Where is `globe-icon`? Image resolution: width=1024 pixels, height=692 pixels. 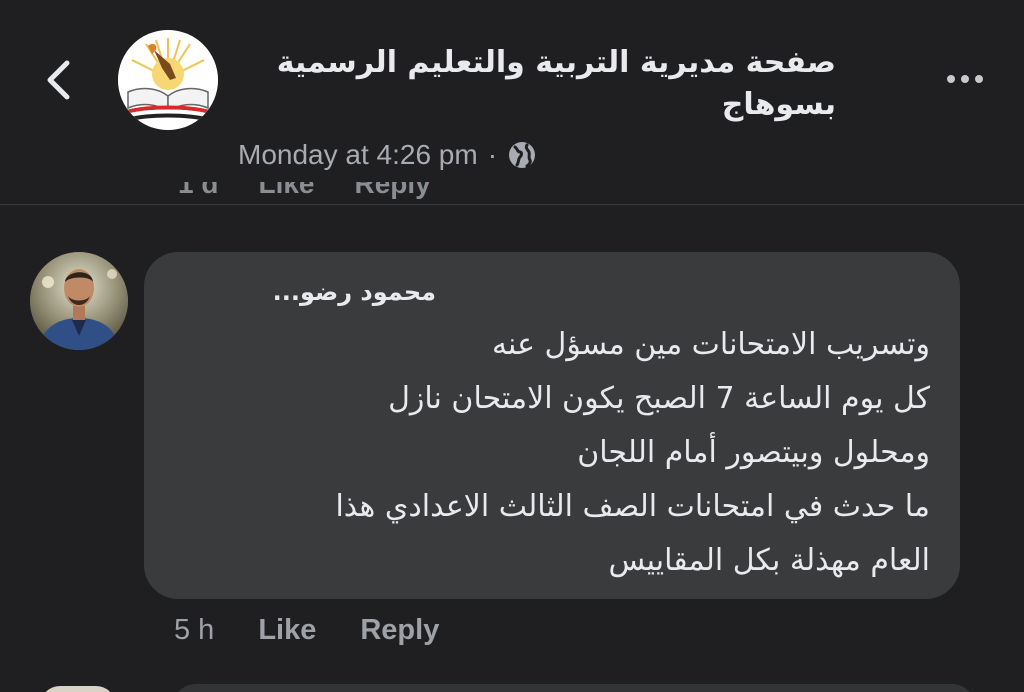
globe-icon is located at coordinates (522, 155).